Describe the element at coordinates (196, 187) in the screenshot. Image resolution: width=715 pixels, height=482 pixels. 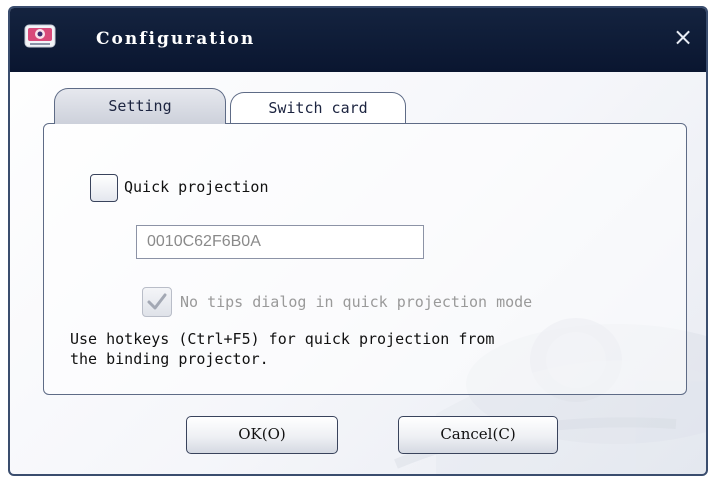
I see `quick-projection-label: Quick projection` at that location.